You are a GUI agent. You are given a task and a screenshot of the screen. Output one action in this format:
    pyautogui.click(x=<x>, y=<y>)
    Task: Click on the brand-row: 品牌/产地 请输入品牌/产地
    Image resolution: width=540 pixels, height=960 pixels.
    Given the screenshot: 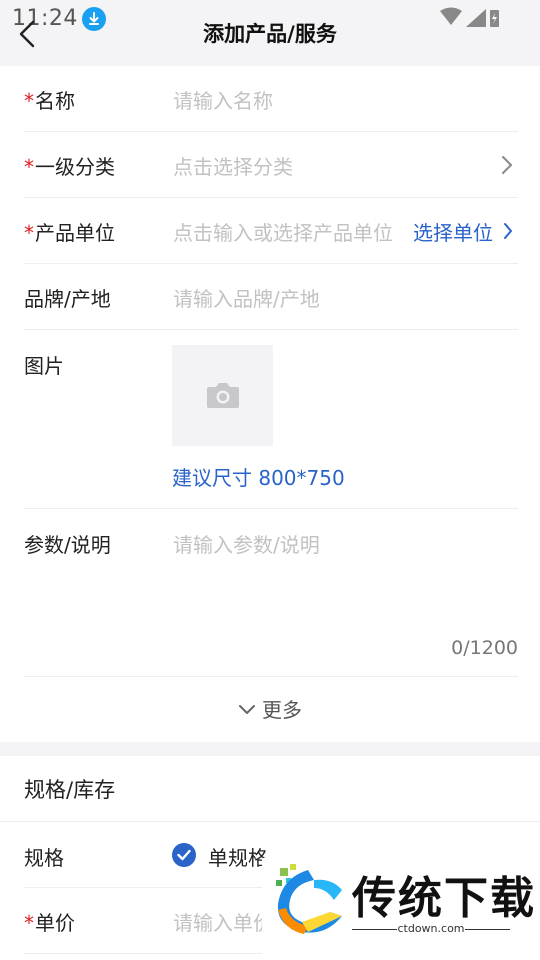 What is the action you would take?
    pyautogui.click(x=271, y=297)
    